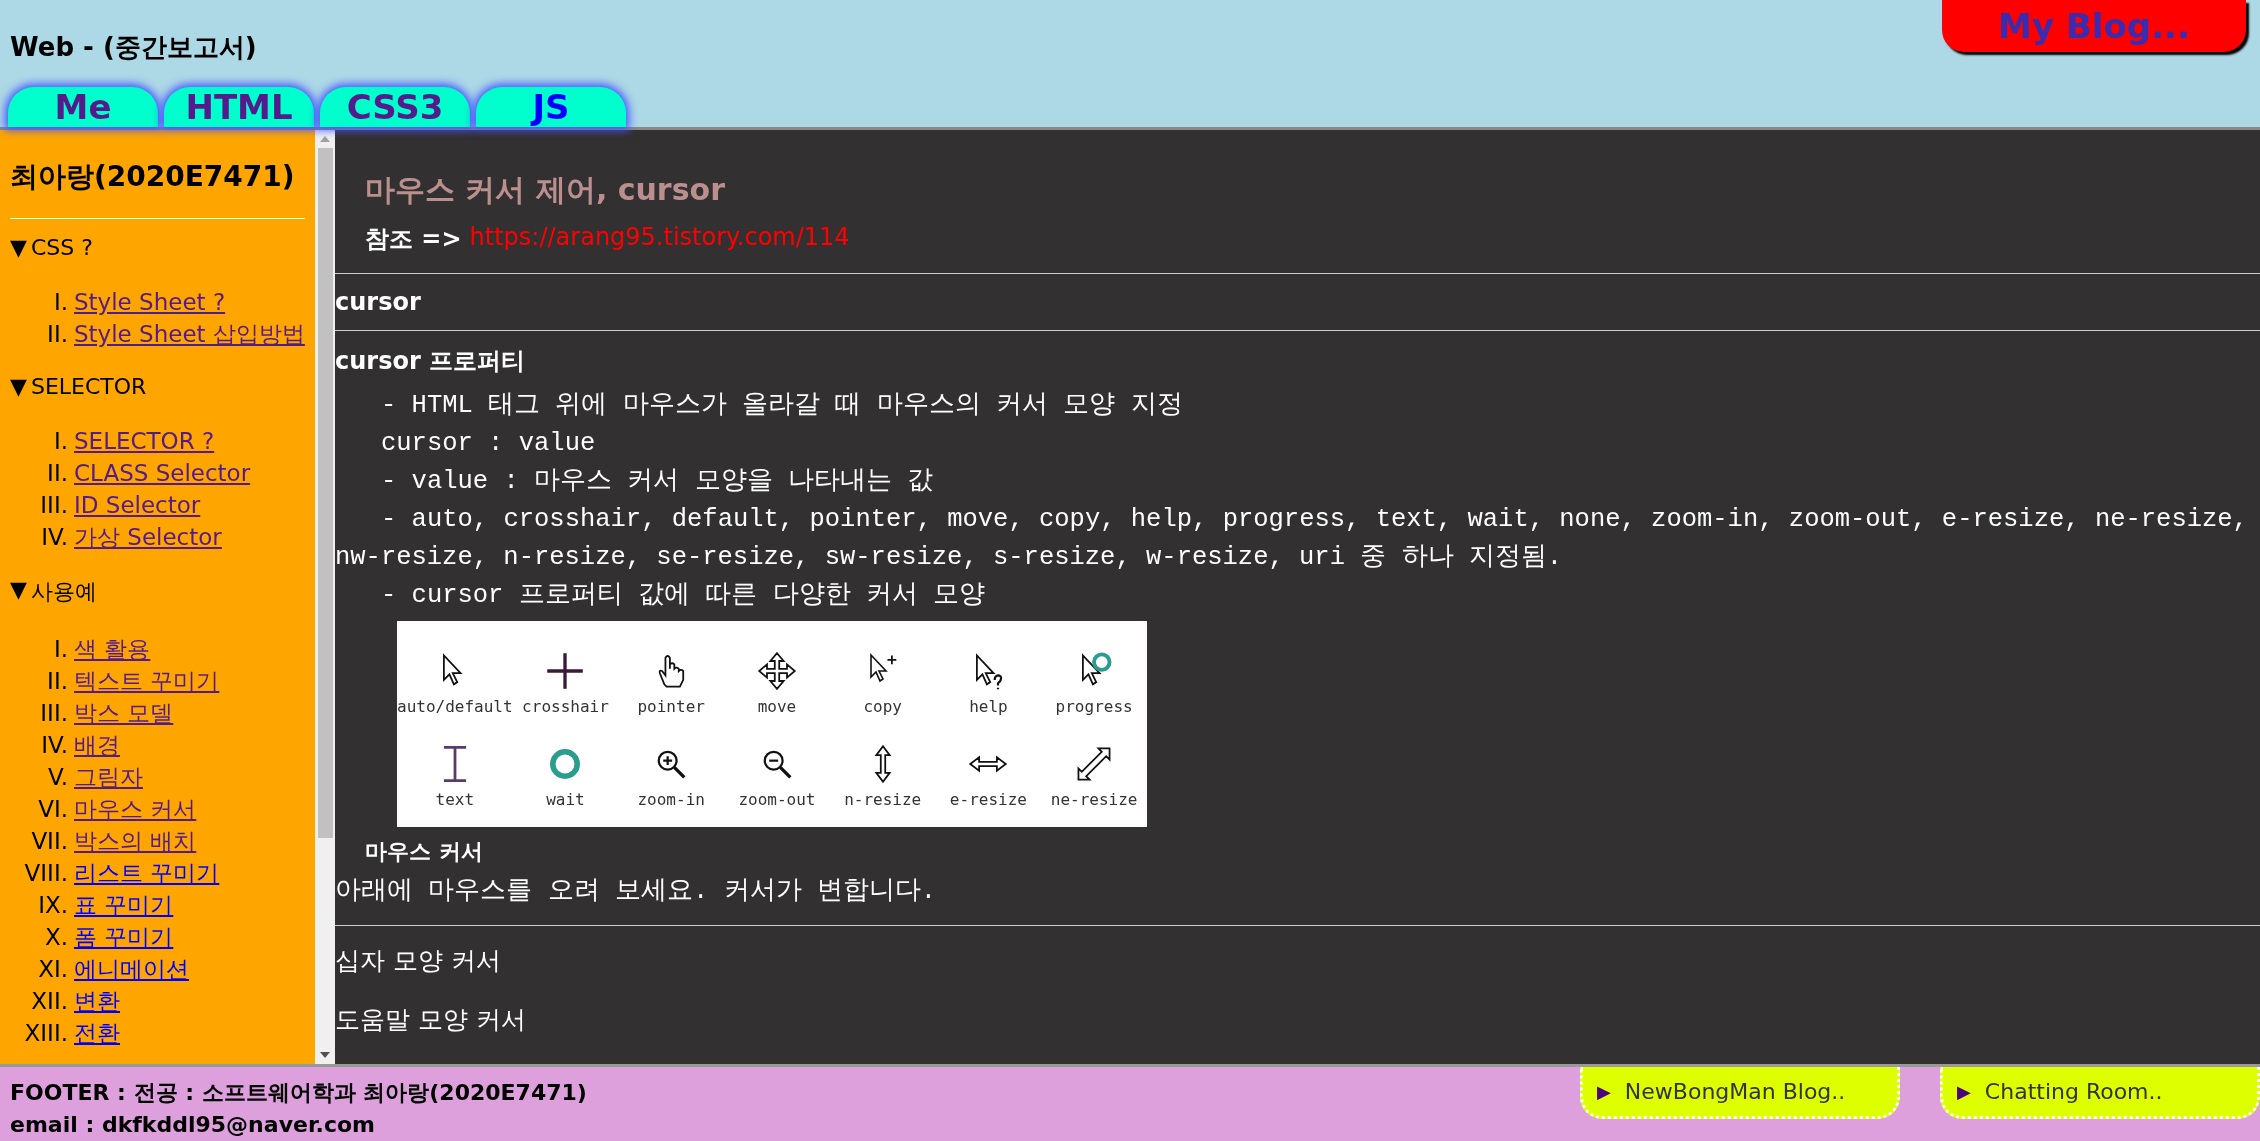 Image resolution: width=2260 pixels, height=1141 pixels. Describe the element at coordinates (193, 1125) in the screenshot. I see `footer-text: email : dkfkddl95@naver.com` at that location.